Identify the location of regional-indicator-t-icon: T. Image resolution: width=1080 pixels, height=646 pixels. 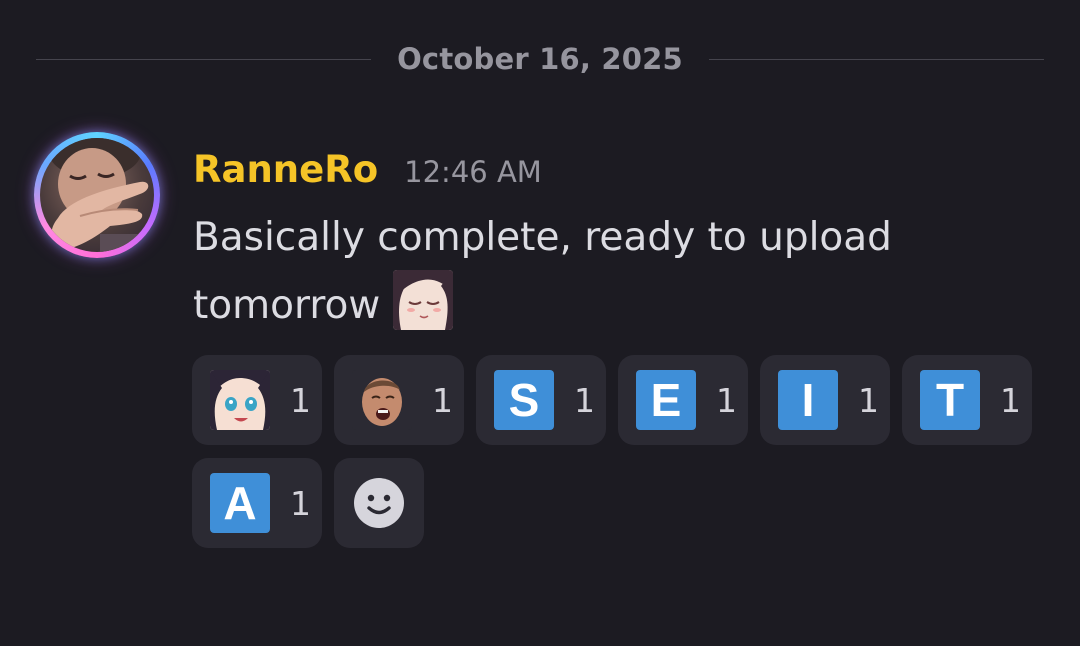
(950, 400).